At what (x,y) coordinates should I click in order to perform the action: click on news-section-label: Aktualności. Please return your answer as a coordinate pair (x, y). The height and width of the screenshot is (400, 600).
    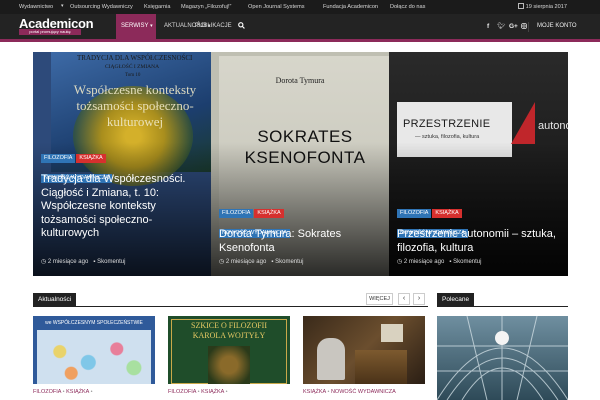
    Looking at the image, I should click on (55, 300).